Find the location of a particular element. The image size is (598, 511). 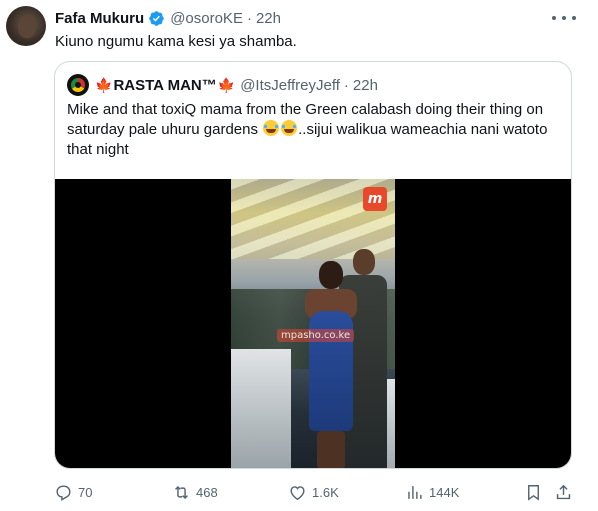

bookmark-icon is located at coordinates (533, 492).